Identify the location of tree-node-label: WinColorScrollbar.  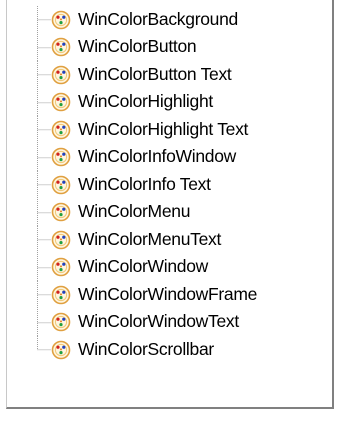
(146, 348).